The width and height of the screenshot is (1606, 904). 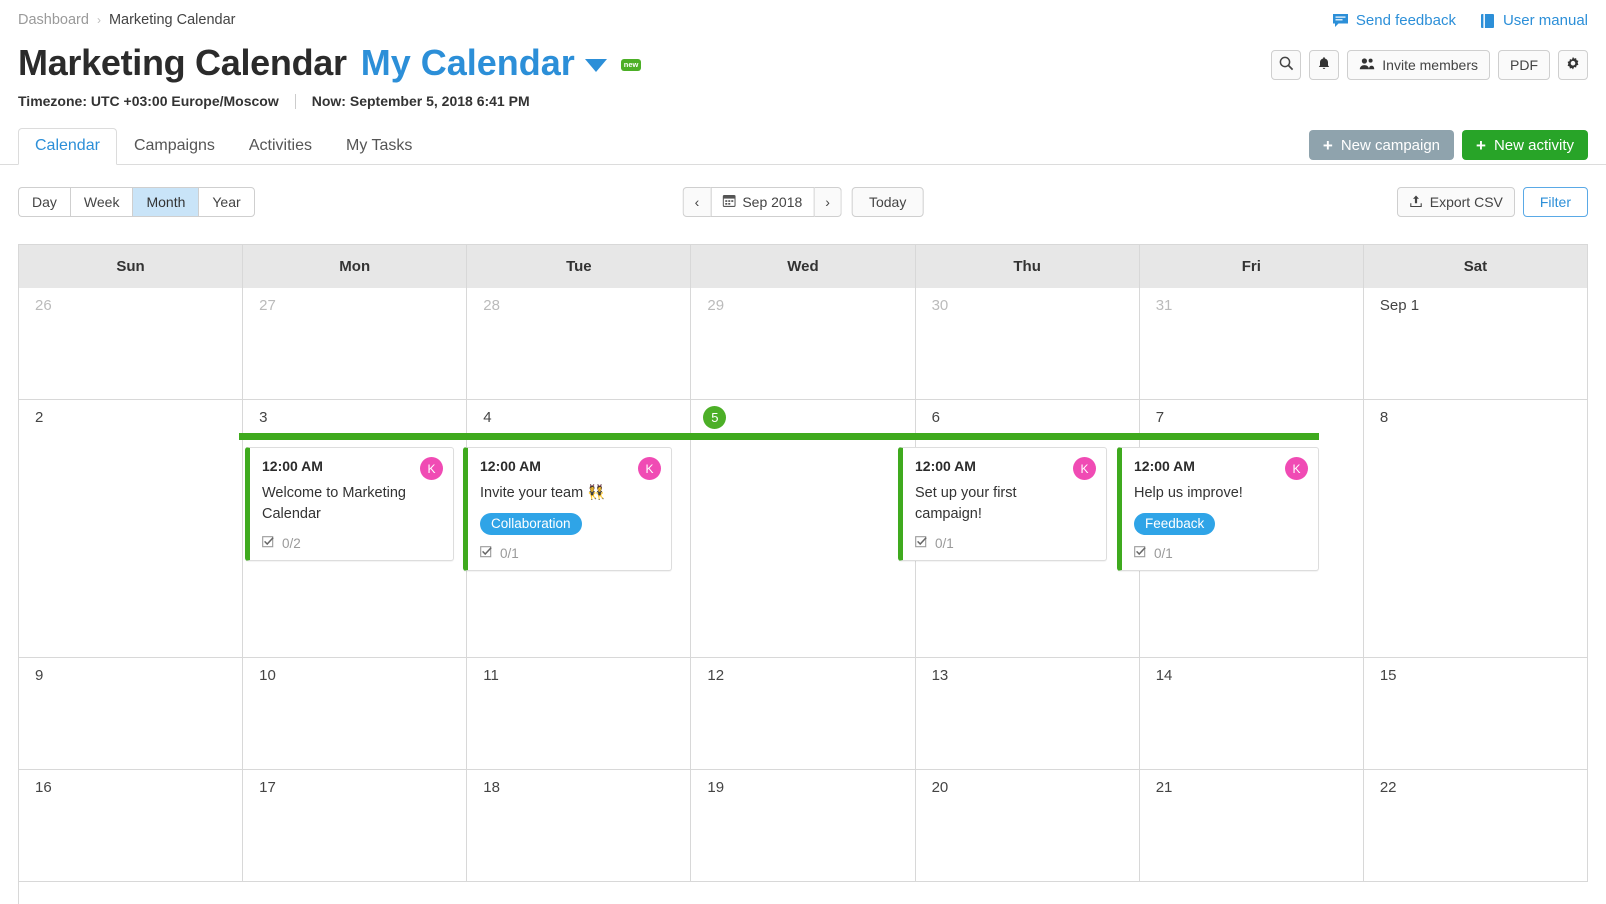 I want to click on prev-period-button: ‹, so click(x=696, y=202).